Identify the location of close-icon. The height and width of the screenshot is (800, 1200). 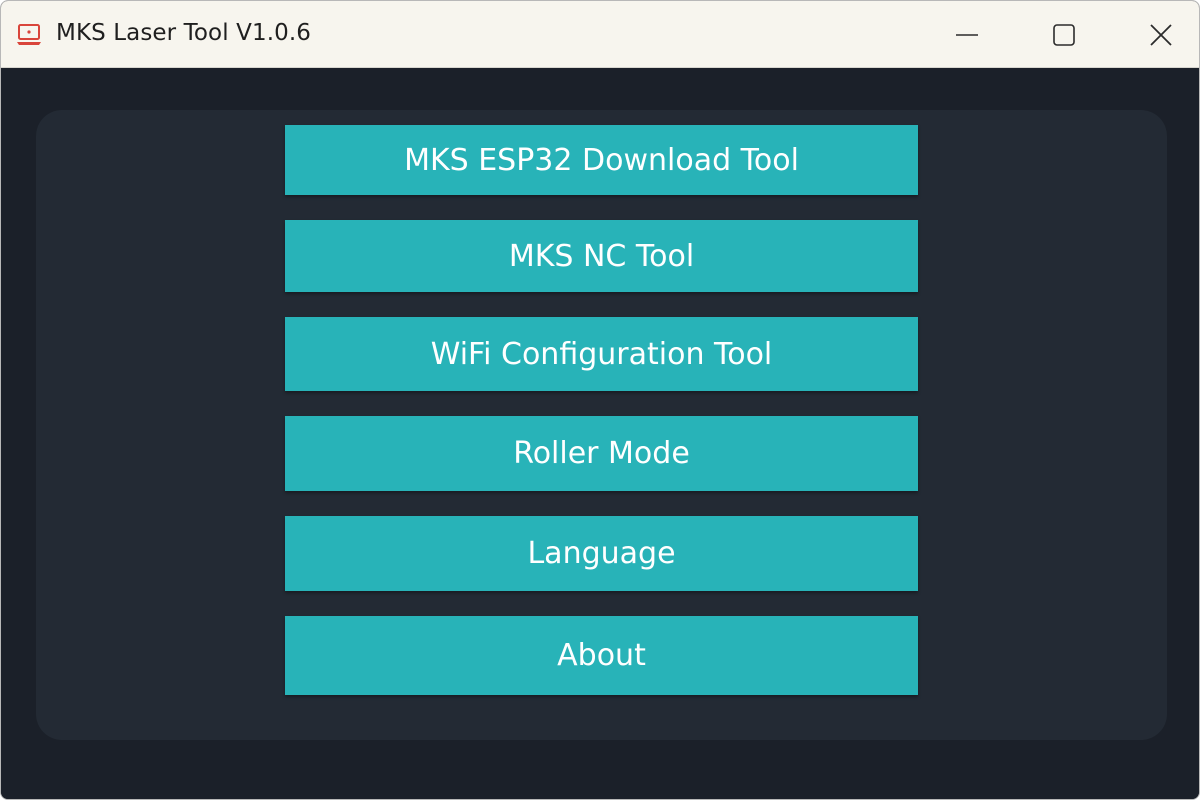
(1161, 35).